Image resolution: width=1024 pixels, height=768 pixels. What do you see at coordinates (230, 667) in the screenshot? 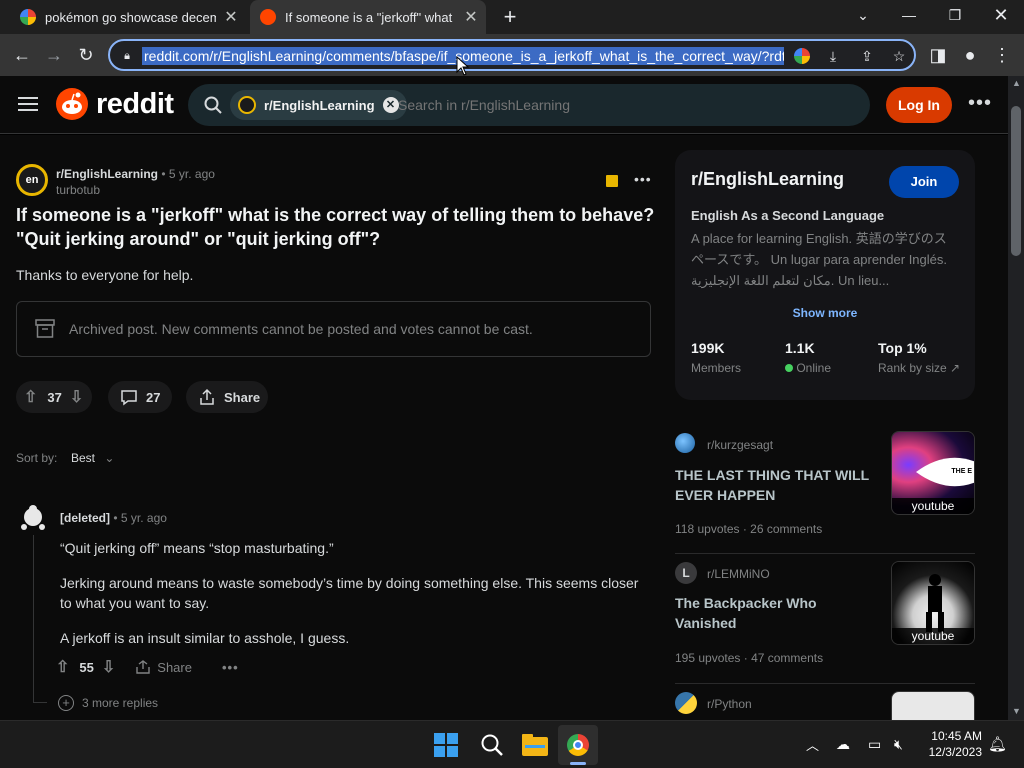
I see `comment-options-icon: •••` at bounding box center [230, 667].